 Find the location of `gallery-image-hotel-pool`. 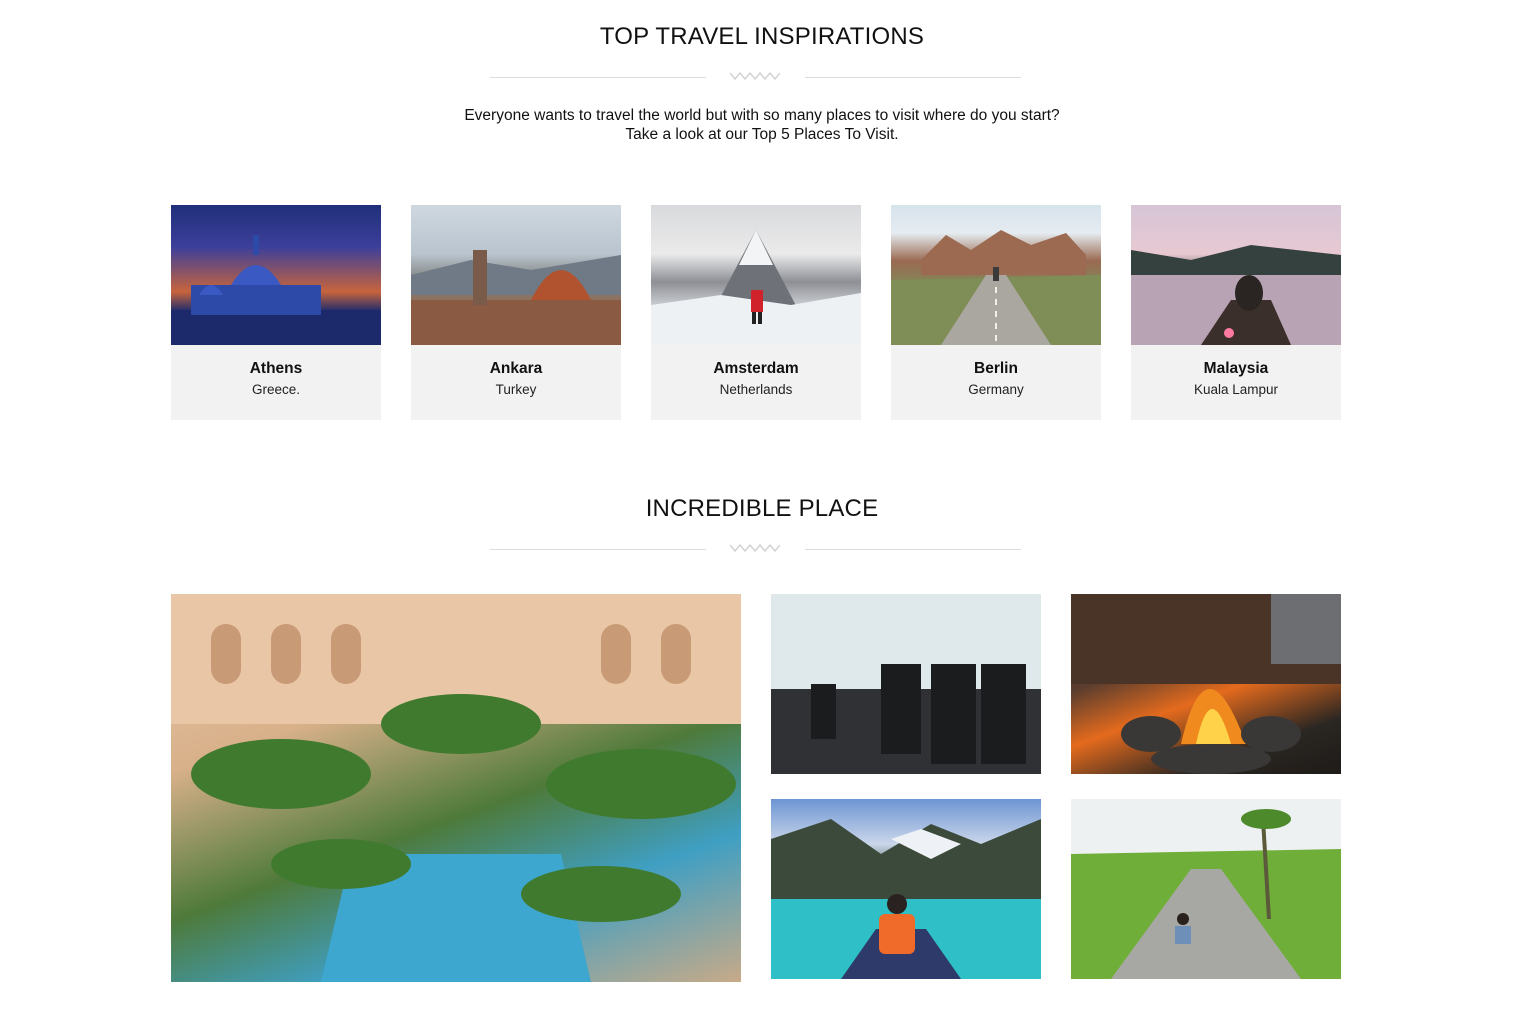

gallery-image-hotel-pool is located at coordinates (456, 788).